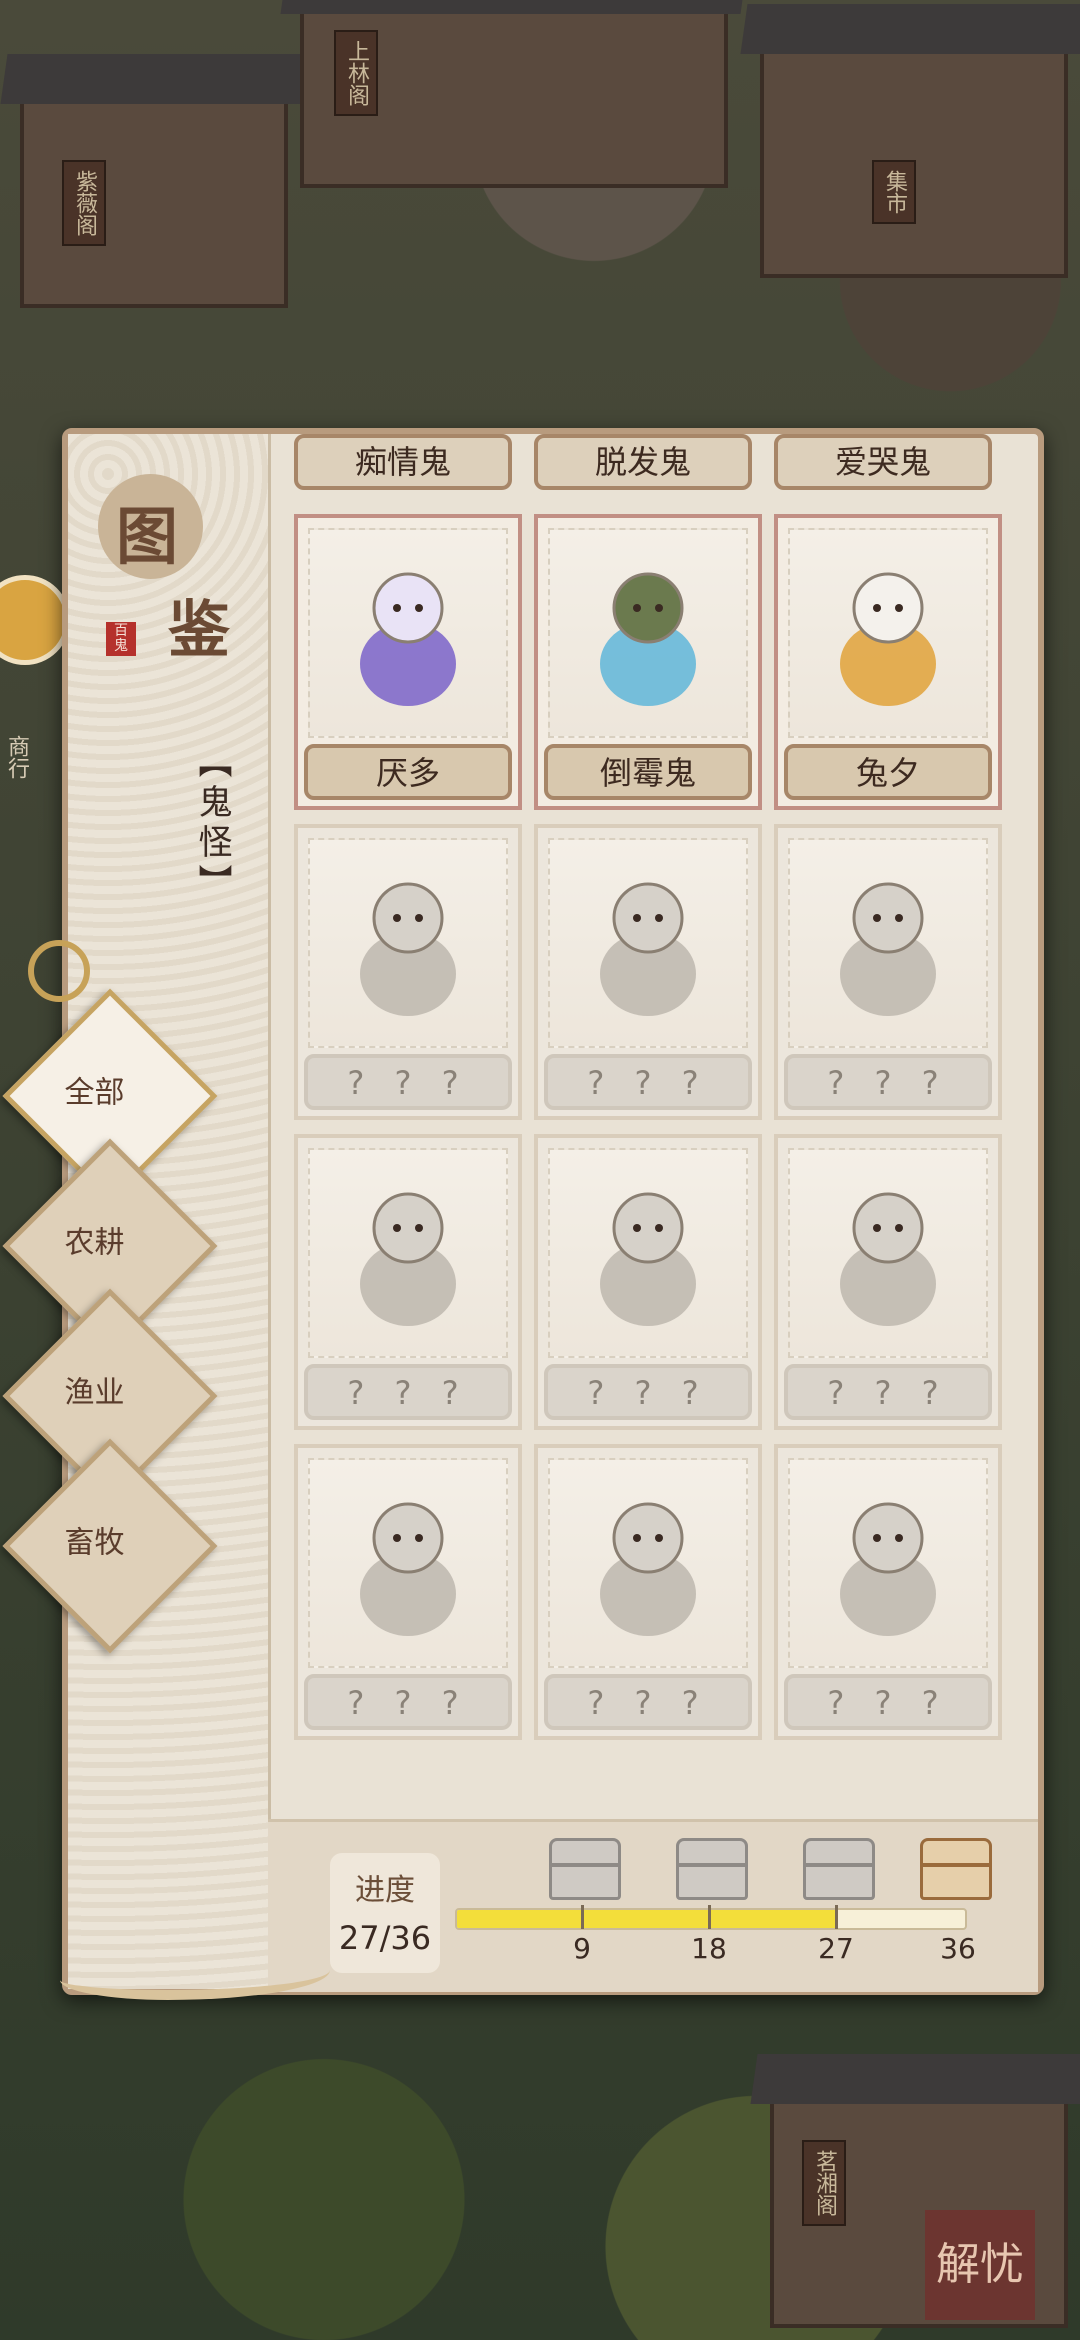 This screenshot has width=1080, height=2340. What do you see at coordinates (709, 1948) in the screenshot?
I see `progress-milestone-label: 18` at bounding box center [709, 1948].